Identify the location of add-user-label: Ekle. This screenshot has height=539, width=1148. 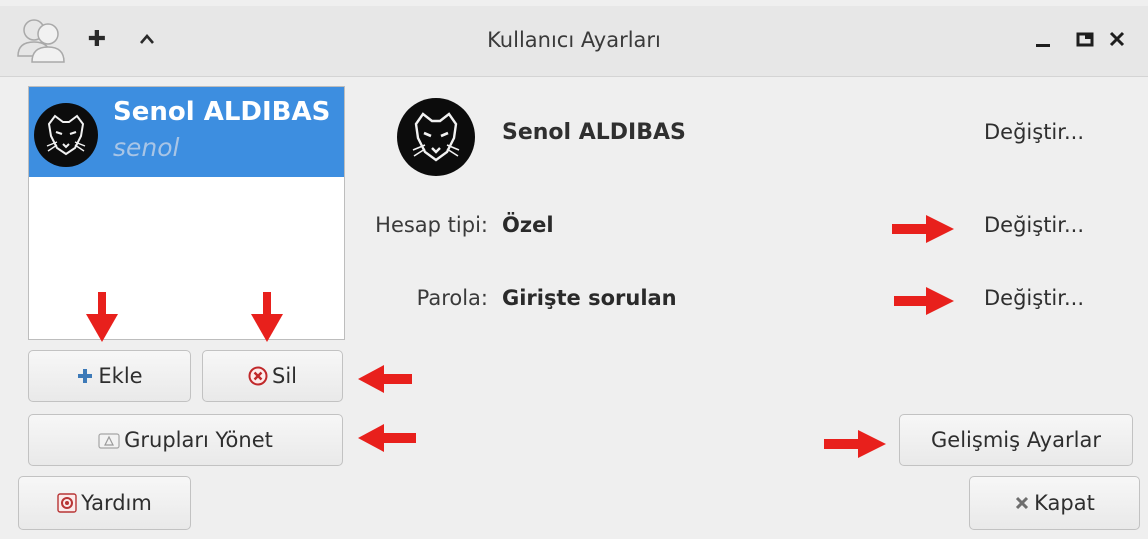
(120, 376).